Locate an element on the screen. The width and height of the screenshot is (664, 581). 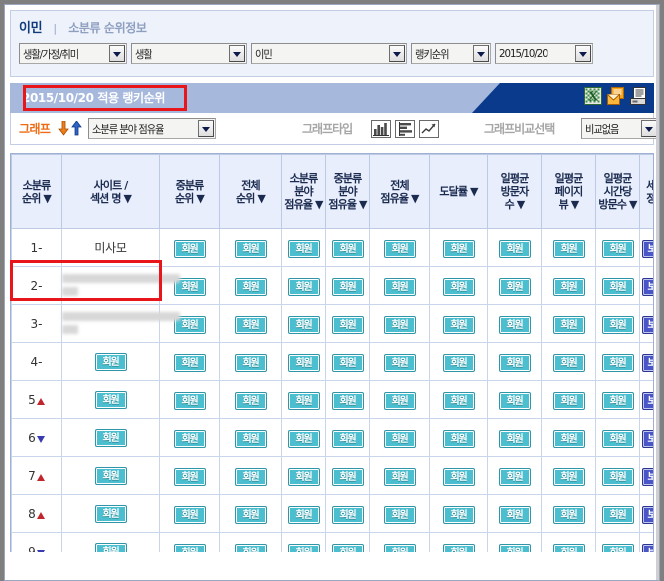
graph-metric-select: 소분류 분야 점유율 is located at coordinates (152, 128).